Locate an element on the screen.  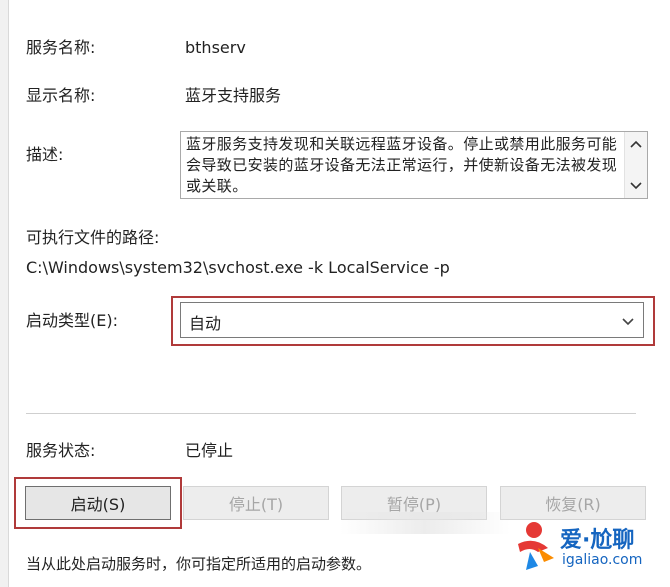
display-name-label: 显示名称: is located at coordinates (61, 95).